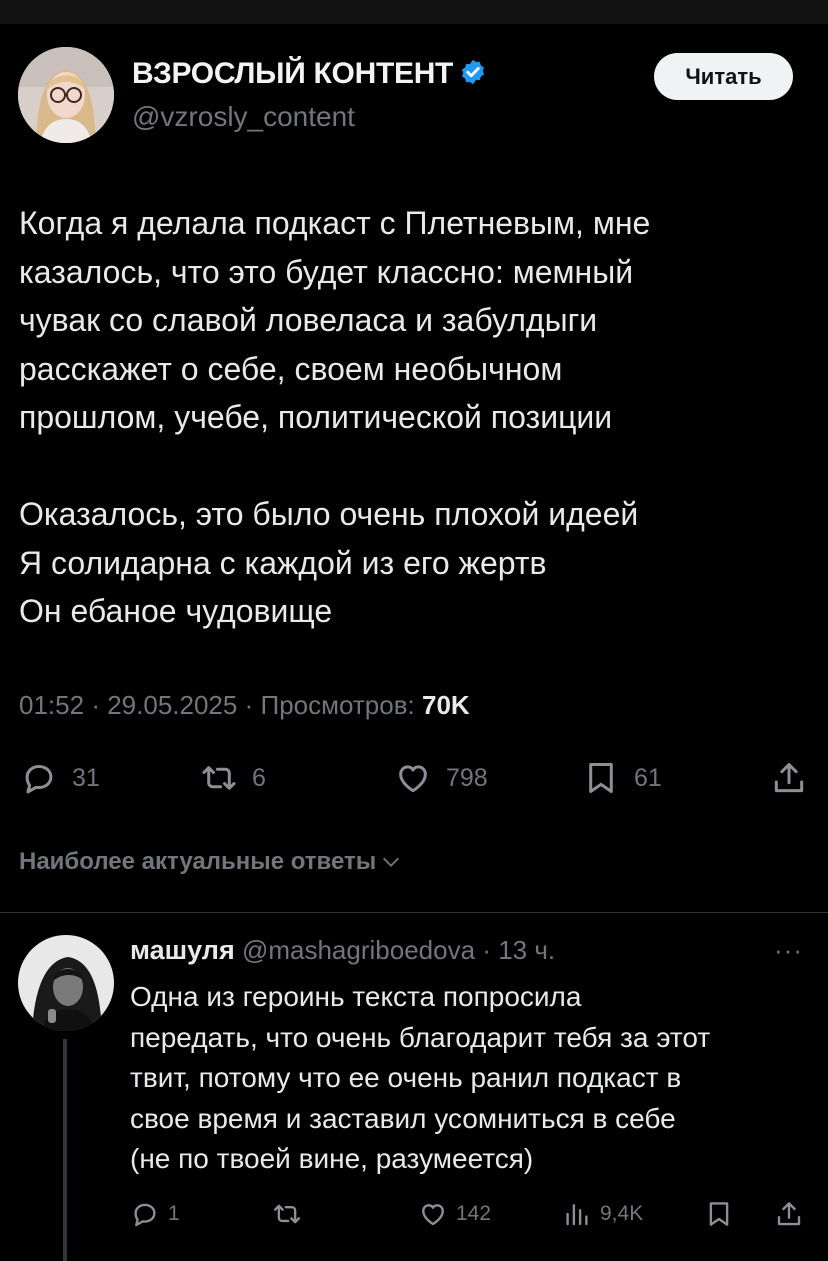  What do you see at coordinates (358, 950) in the screenshot?
I see `reply-author-handle: @mashagriboedova` at bounding box center [358, 950].